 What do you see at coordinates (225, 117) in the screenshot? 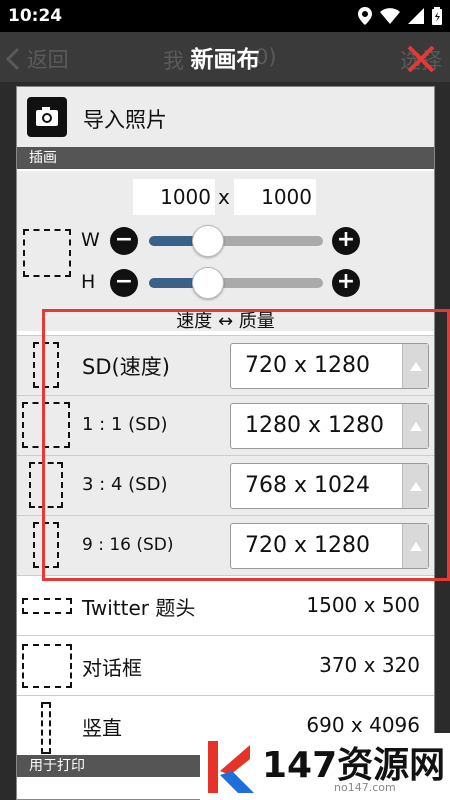
I see `import-photo-row: 导入照片` at bounding box center [225, 117].